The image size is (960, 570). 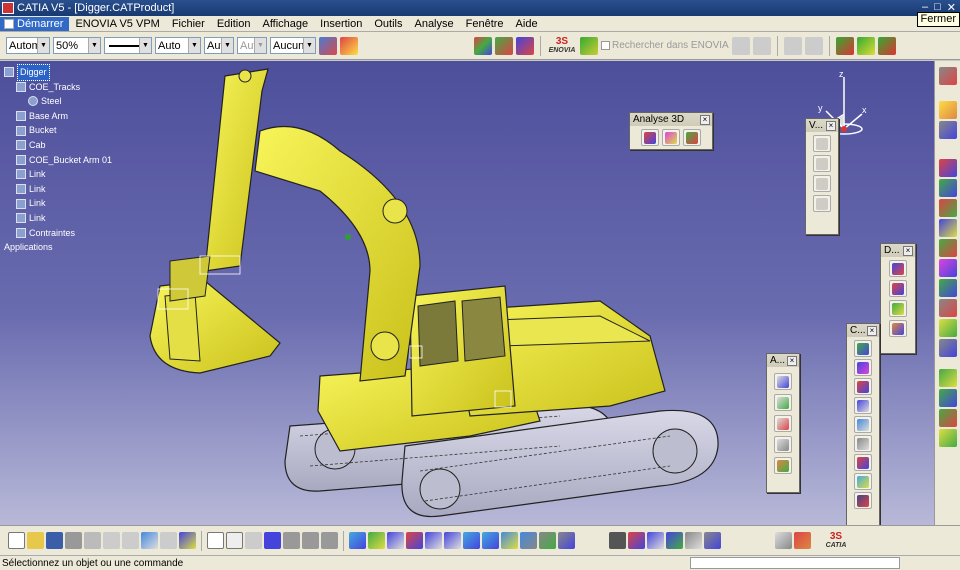 I want to click on iso-view-icon, so click(x=490, y=540).